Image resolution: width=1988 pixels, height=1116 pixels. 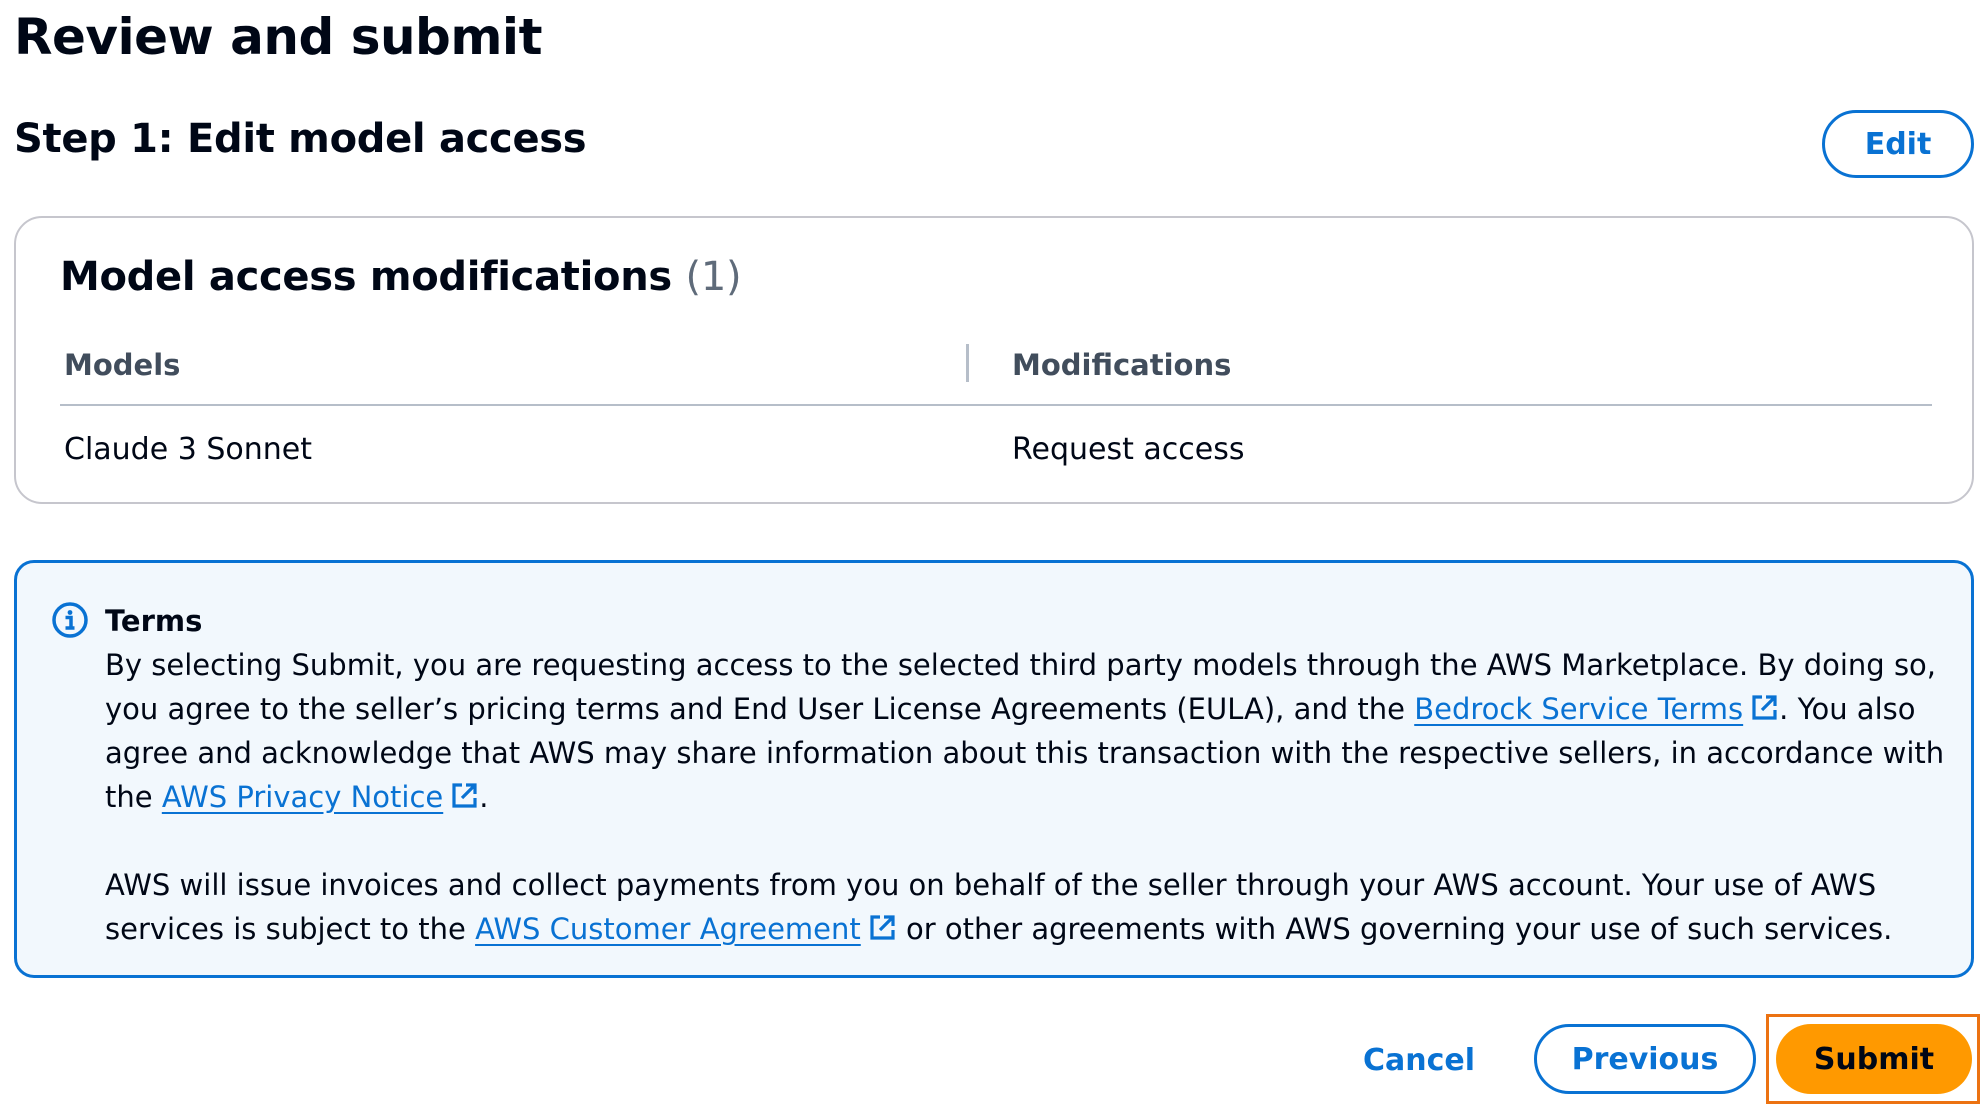 I want to click on bedrock-service-terms-link: Bedrock Service Terms, so click(x=1596, y=709).